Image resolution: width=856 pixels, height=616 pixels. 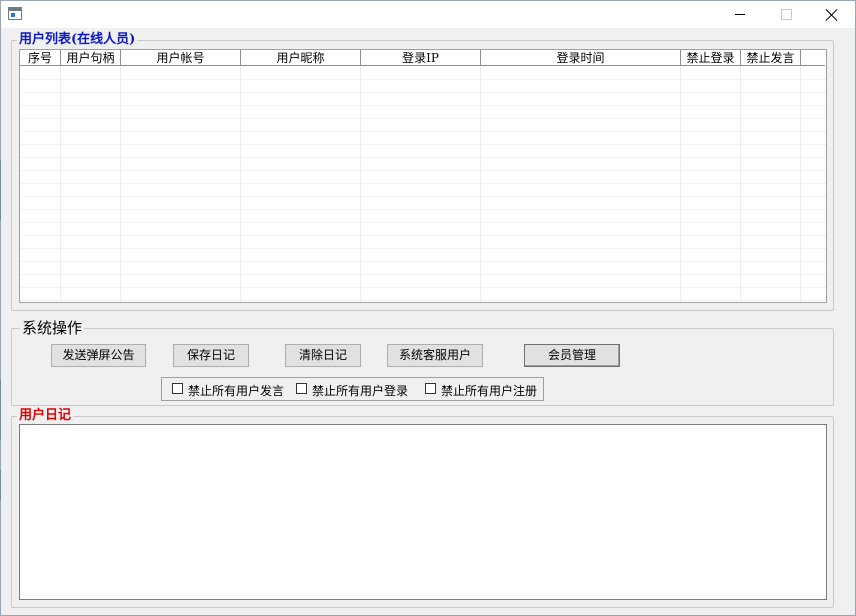 I want to click on maximize-icon, so click(x=786, y=14).